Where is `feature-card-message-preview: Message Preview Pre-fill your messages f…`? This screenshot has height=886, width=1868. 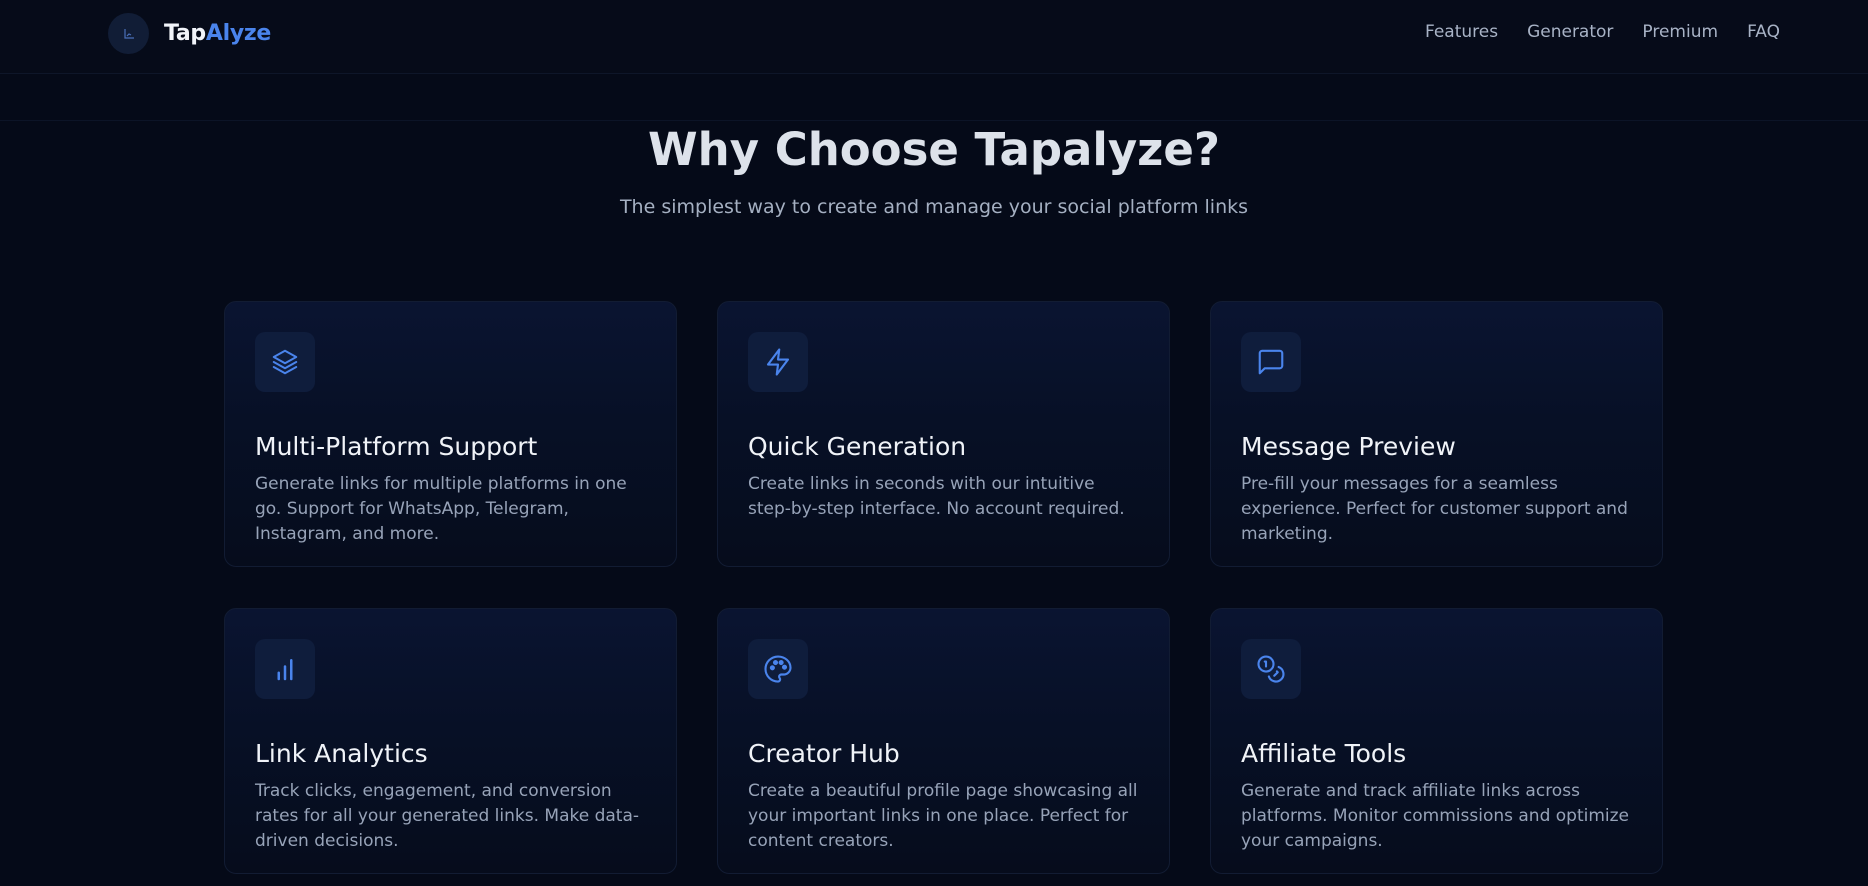
feature-card-message-preview: Message Preview Pre-fill your messages f… is located at coordinates (1436, 434).